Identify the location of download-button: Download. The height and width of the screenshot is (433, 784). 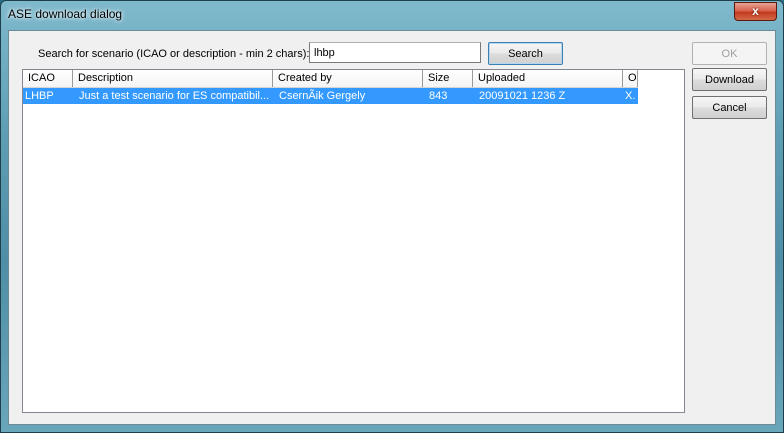
(729, 79).